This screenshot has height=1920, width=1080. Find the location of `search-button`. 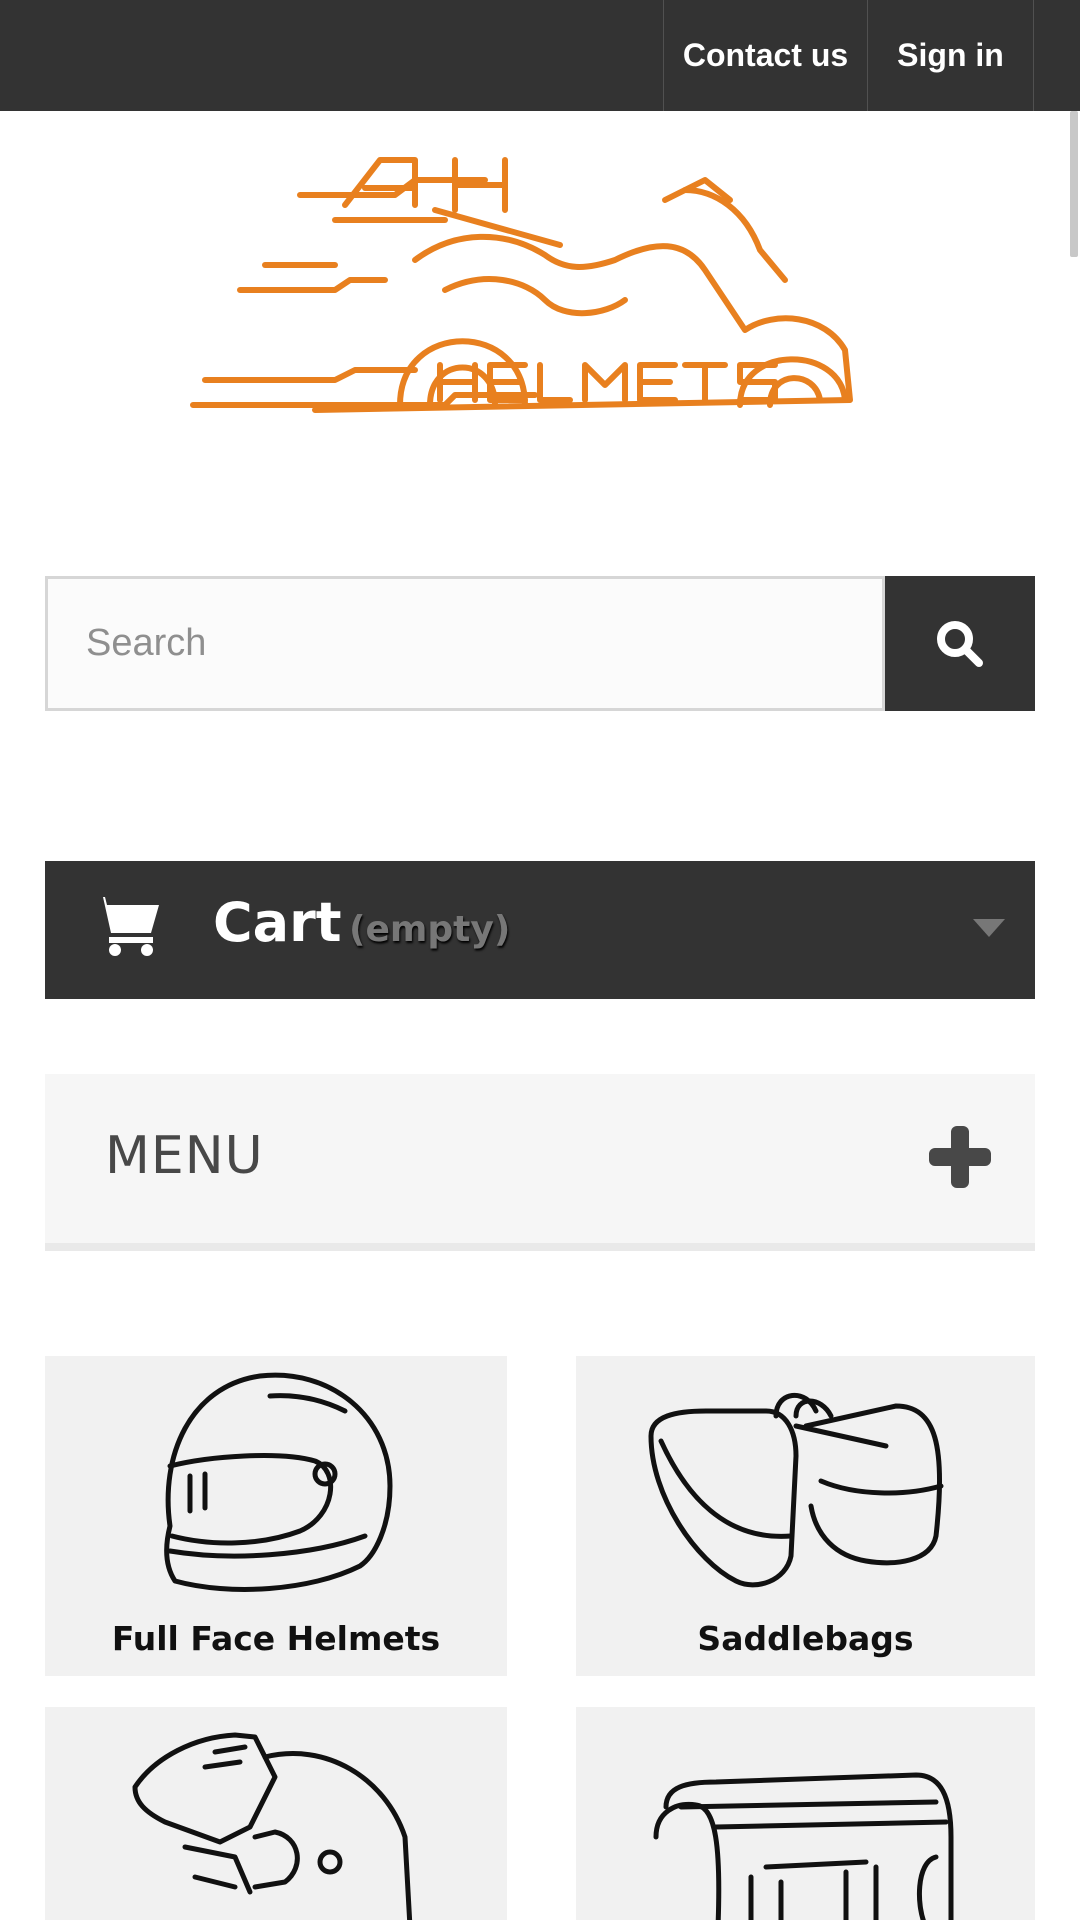

search-button is located at coordinates (960, 643).